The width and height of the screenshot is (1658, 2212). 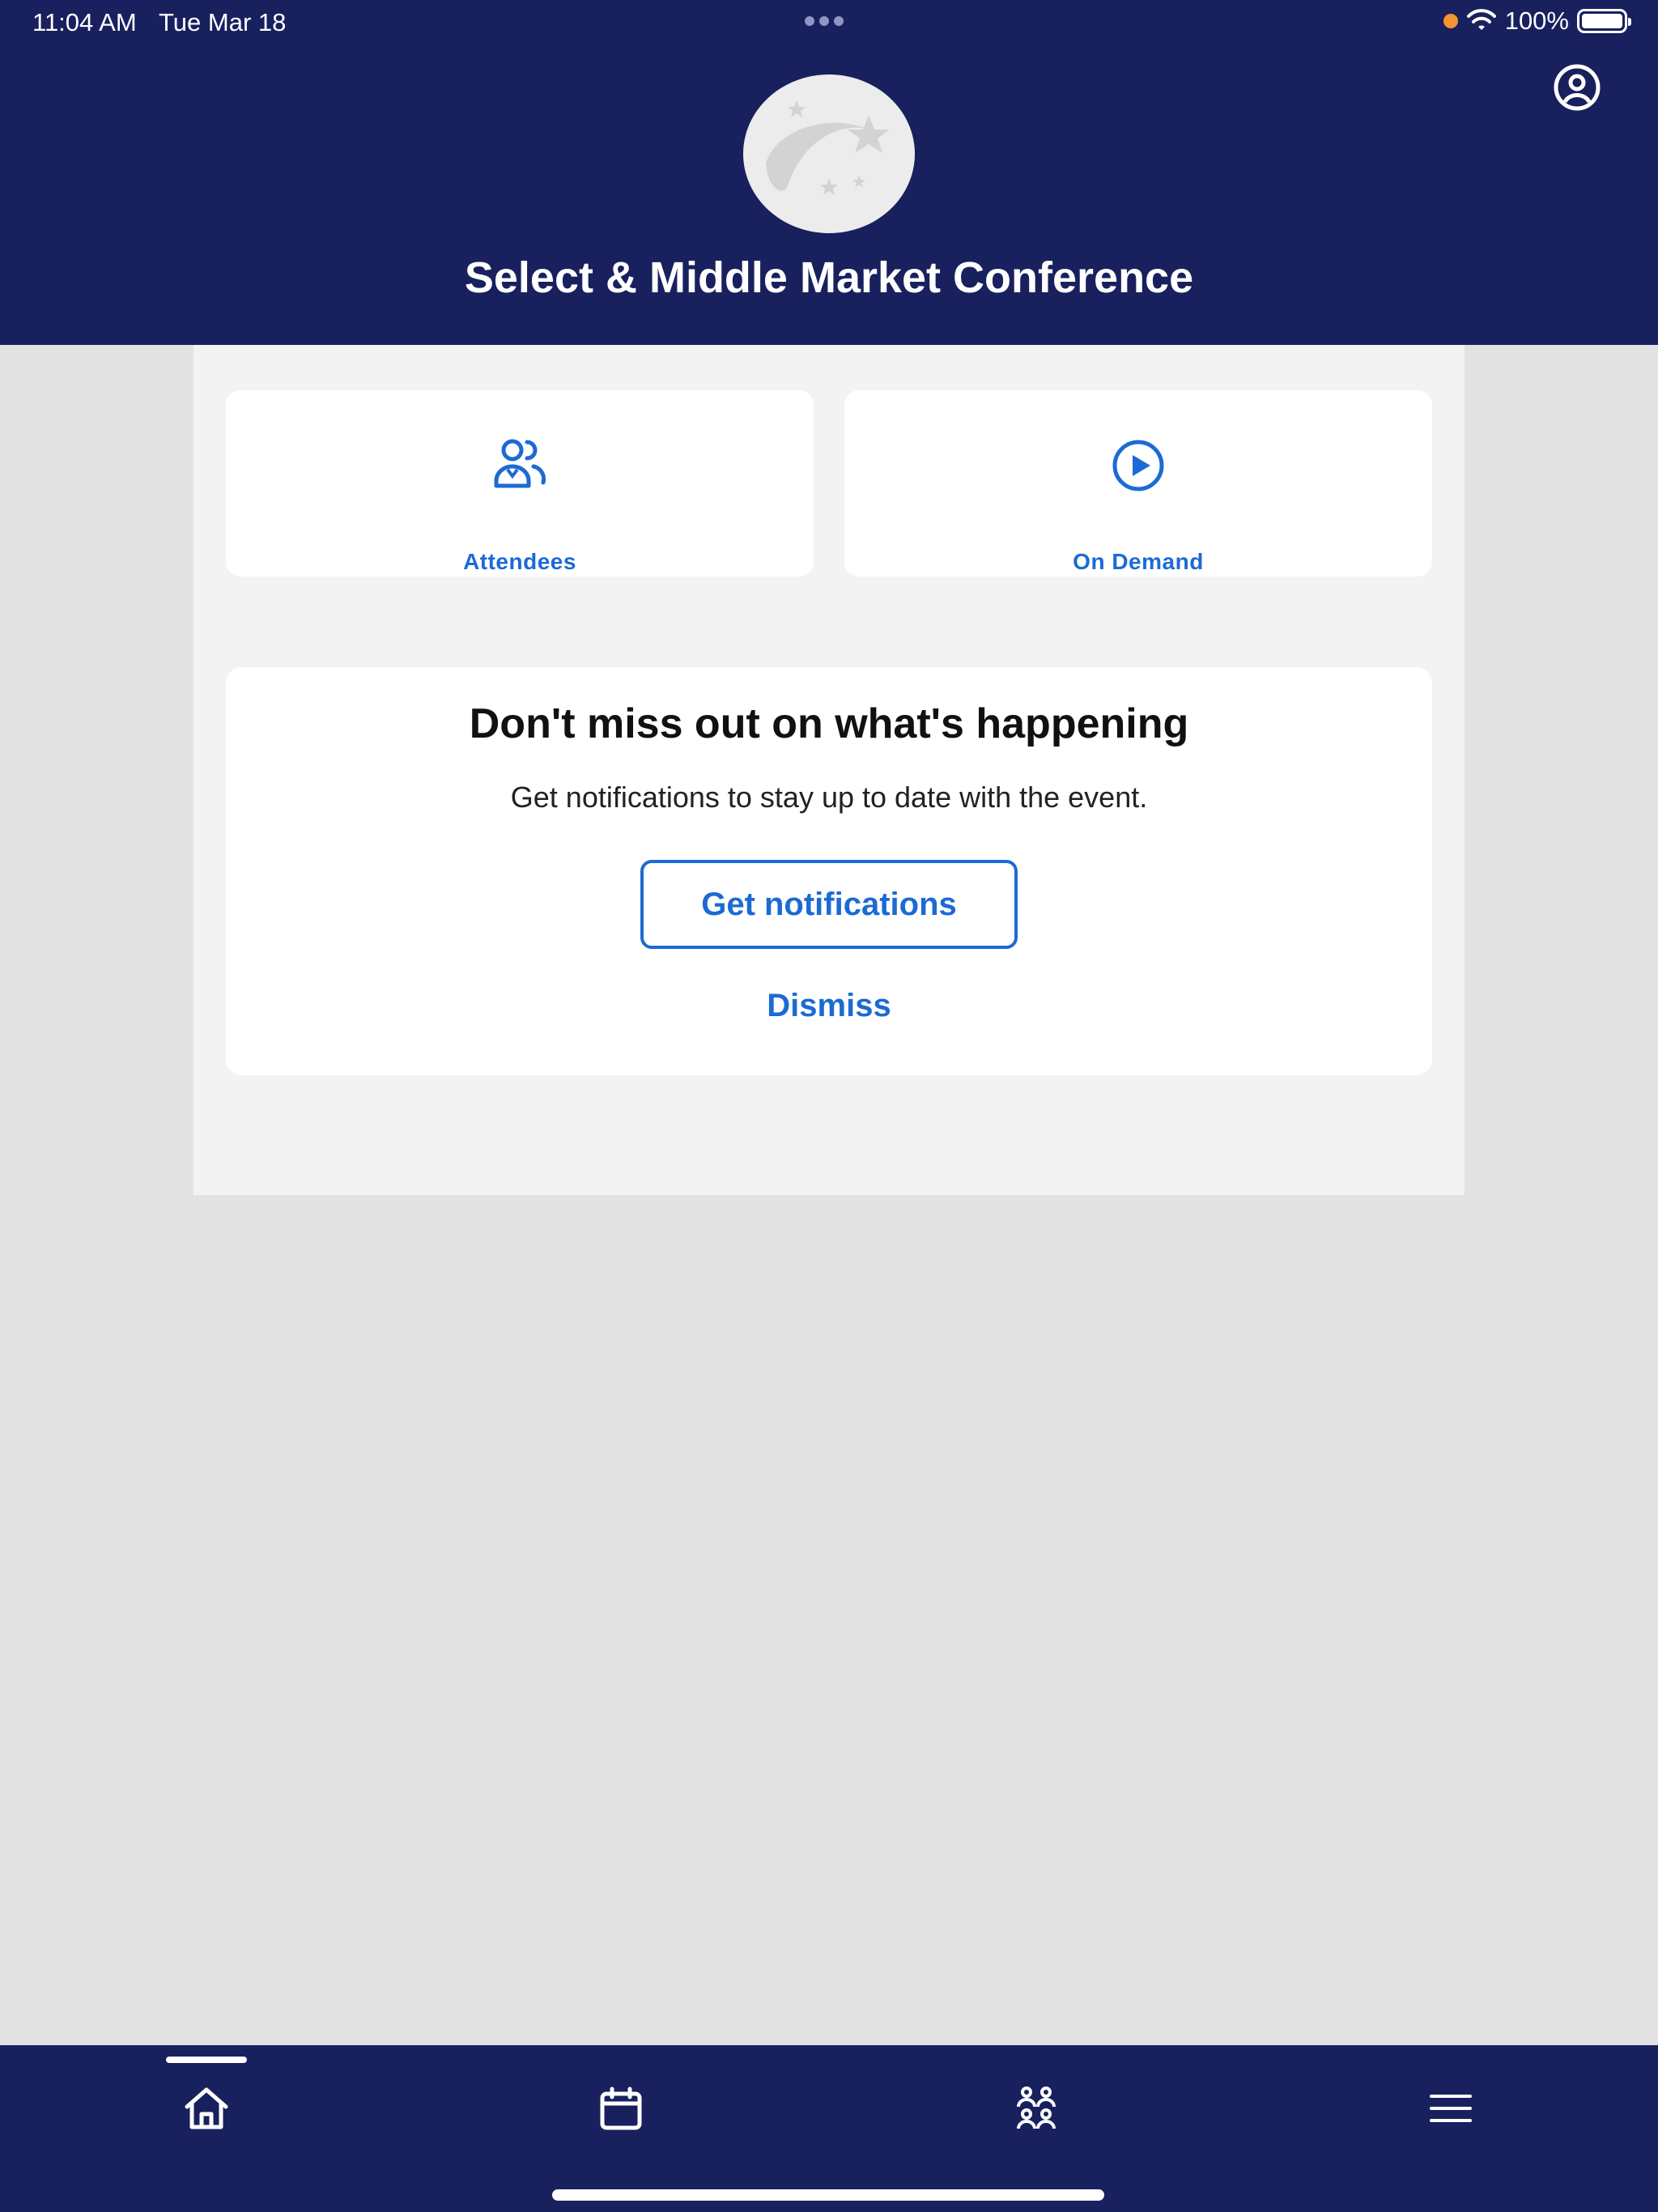 I want to click on calendar-icon, so click(x=621, y=2109).